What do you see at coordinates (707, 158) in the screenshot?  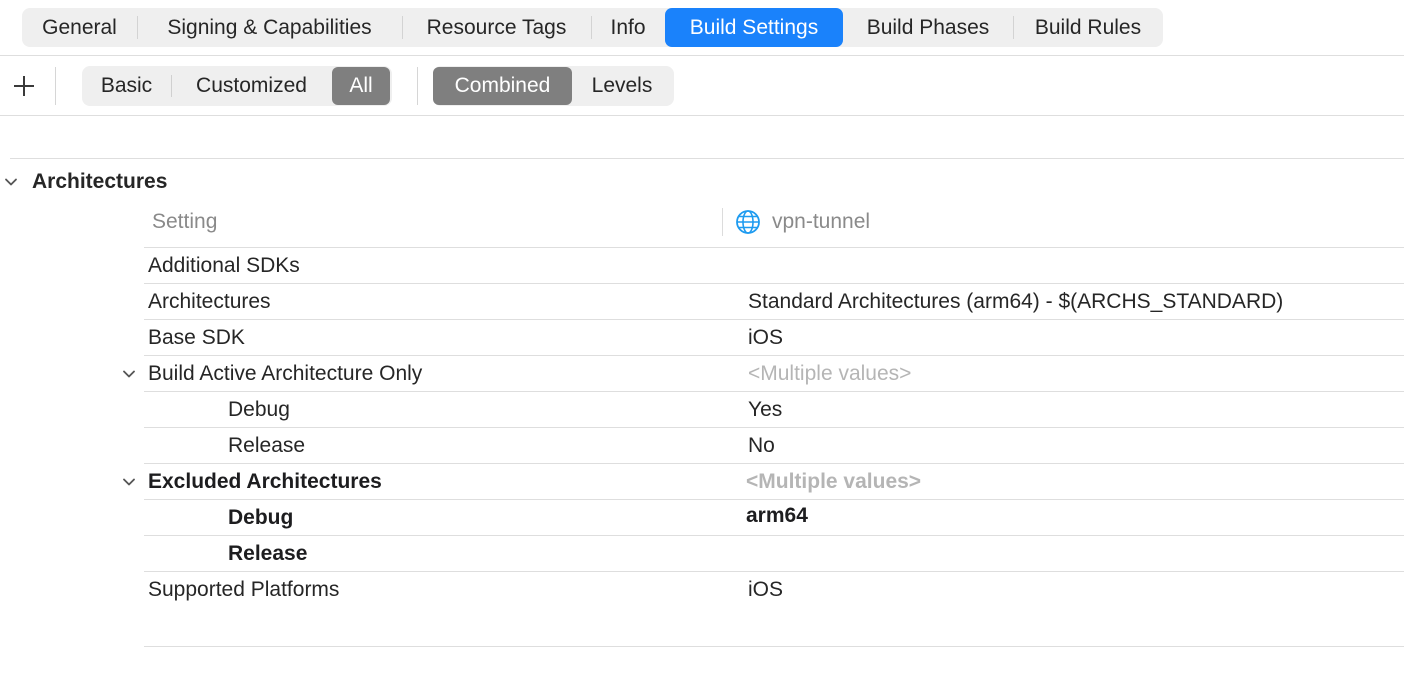 I see `section-top-divider` at bounding box center [707, 158].